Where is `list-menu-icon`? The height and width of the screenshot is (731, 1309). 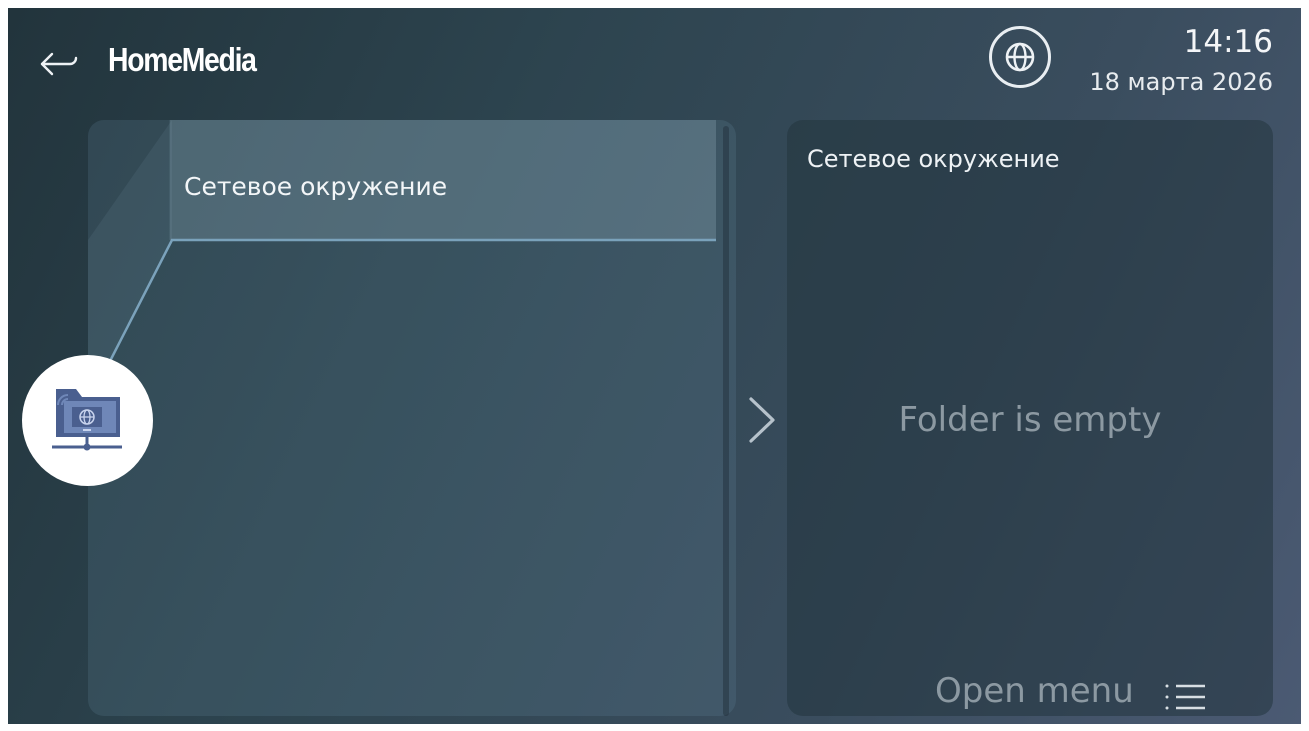 list-menu-icon is located at coordinates (1187, 697).